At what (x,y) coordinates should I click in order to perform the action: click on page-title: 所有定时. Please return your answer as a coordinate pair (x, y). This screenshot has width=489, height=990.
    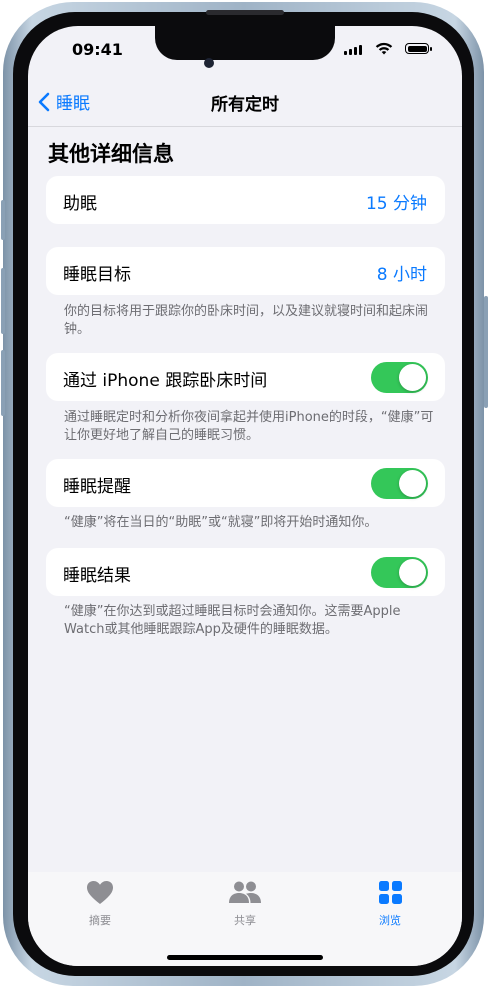
    Looking at the image, I should click on (245, 105).